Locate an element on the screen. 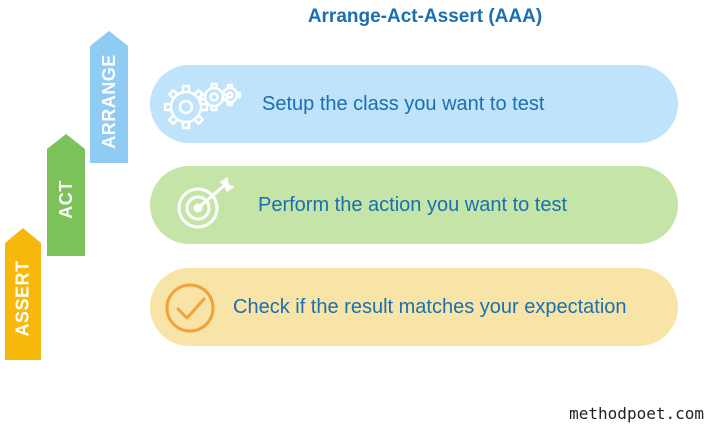  arrange-label: ARRANGE is located at coordinates (108, 101).